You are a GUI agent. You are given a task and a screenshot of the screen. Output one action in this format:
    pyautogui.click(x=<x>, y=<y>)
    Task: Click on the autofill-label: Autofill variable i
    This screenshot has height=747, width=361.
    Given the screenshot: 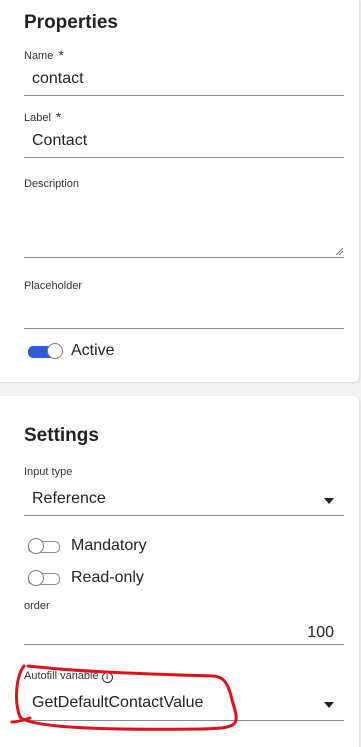 What is the action you would take?
    pyautogui.click(x=68, y=676)
    